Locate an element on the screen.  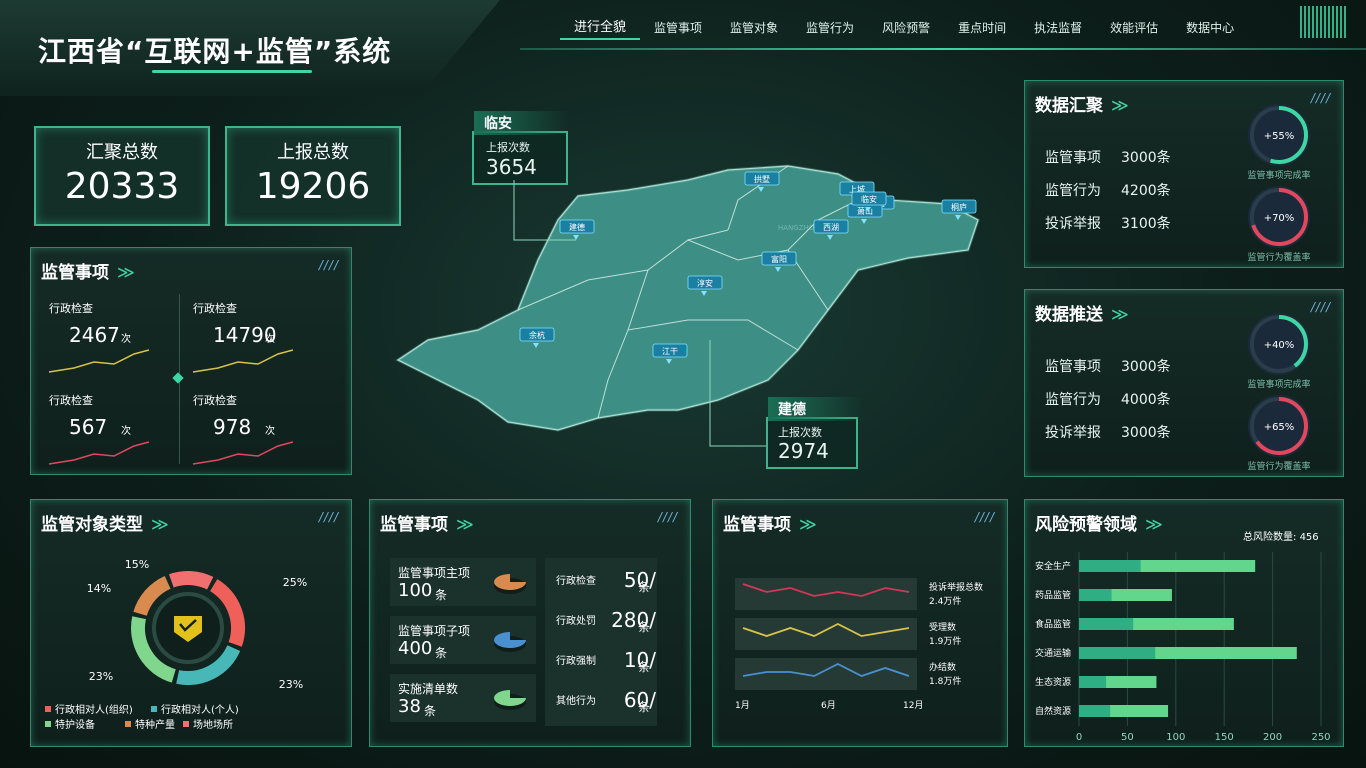
series-name: 投诉举报总数 is located at coordinates (956, 587).